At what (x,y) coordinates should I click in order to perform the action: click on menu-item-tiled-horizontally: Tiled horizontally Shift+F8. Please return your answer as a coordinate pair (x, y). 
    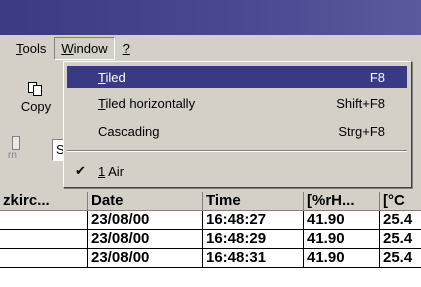
    Looking at the image, I should click on (237, 103).